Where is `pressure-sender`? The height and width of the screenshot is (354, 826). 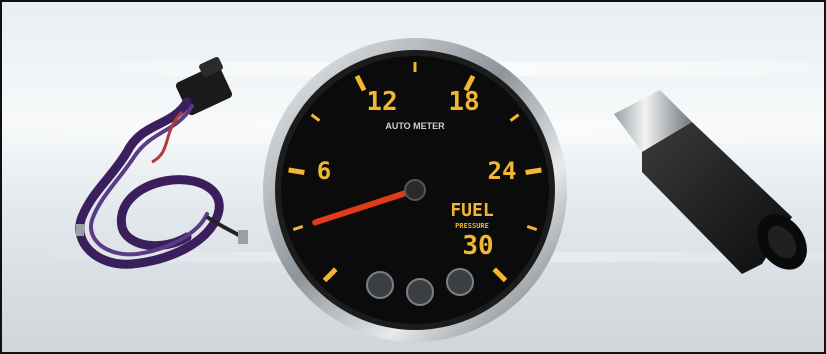
pressure-sender is located at coordinates (710, 182).